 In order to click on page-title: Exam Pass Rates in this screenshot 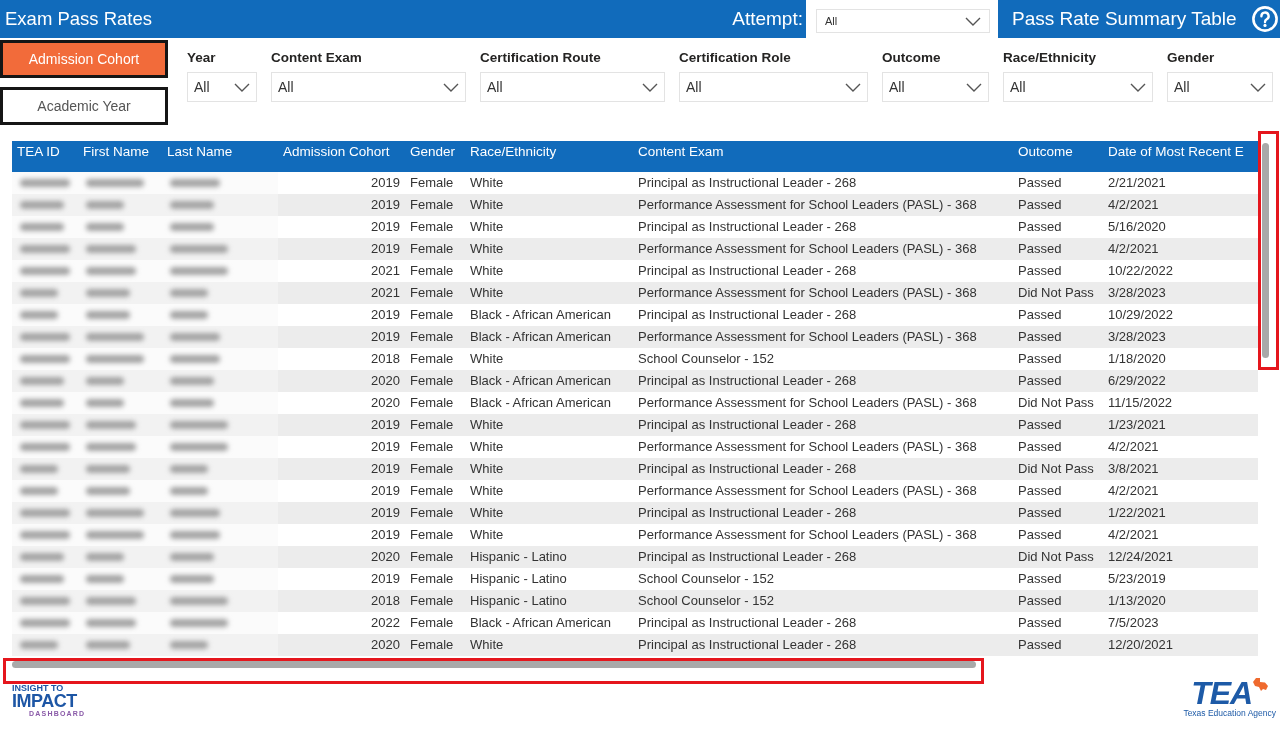, I will do `click(79, 19)`.